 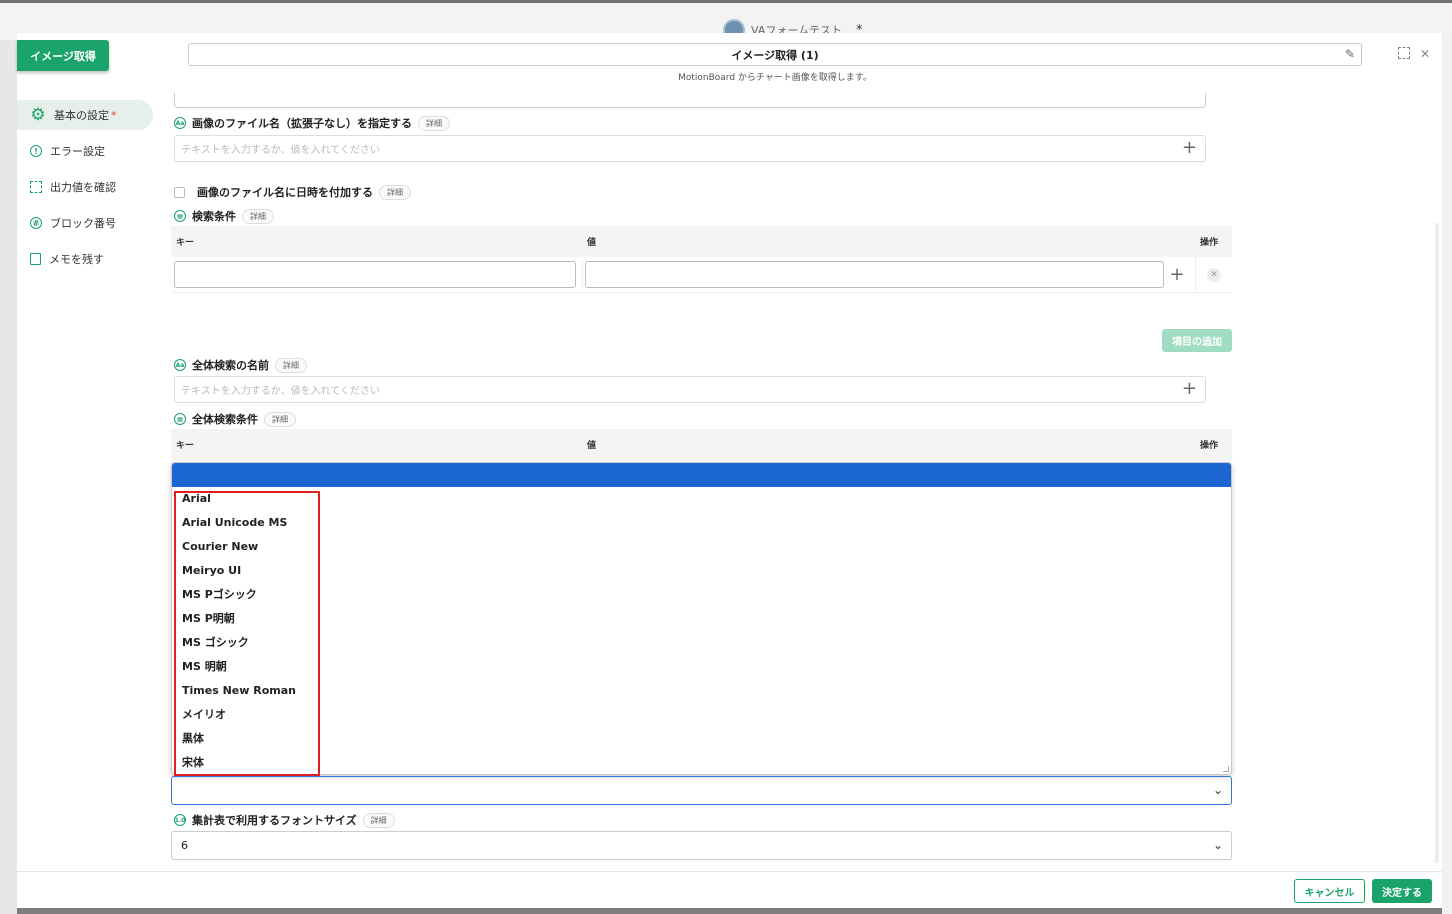 I want to click on dropdown-option: Meiryo UI, so click(x=701, y=577).